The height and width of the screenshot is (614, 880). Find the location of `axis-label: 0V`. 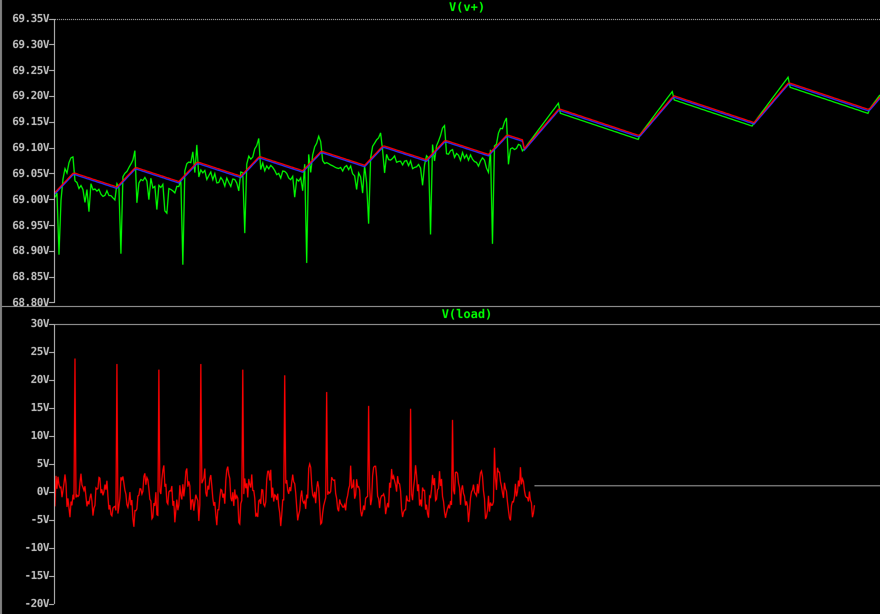

axis-label: 0V is located at coordinates (42, 492).